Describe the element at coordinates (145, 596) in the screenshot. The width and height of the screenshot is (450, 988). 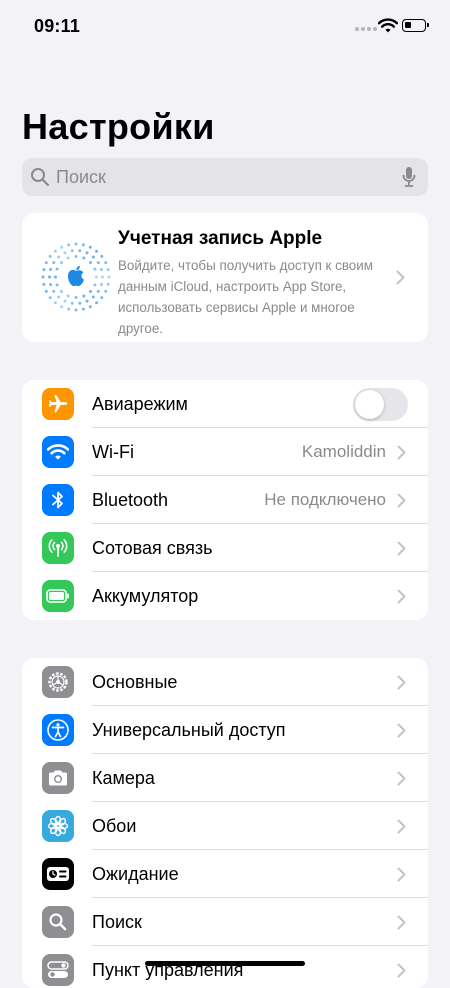
I see `settings-row-label: Аккумулятор` at that location.